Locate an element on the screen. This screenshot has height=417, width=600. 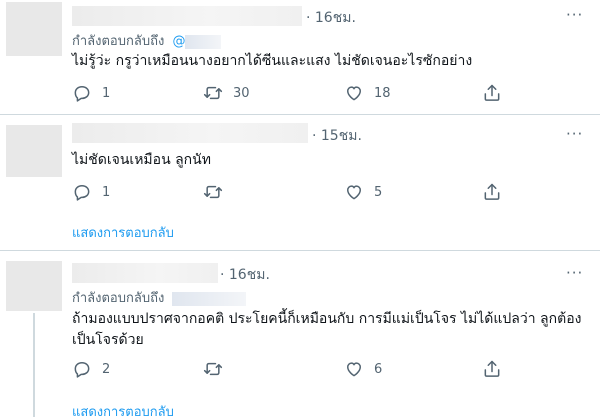
like-button: 6 is located at coordinates (363, 369).